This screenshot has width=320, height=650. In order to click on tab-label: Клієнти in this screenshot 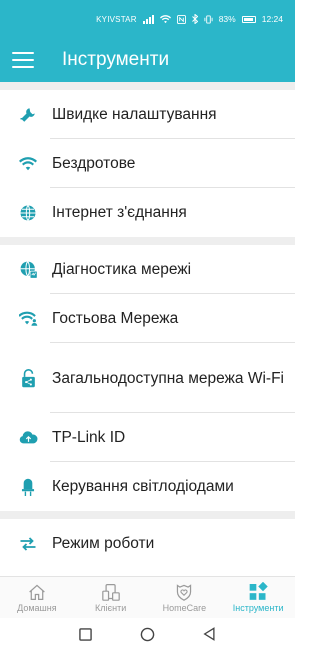, I will do `click(111, 607)`.